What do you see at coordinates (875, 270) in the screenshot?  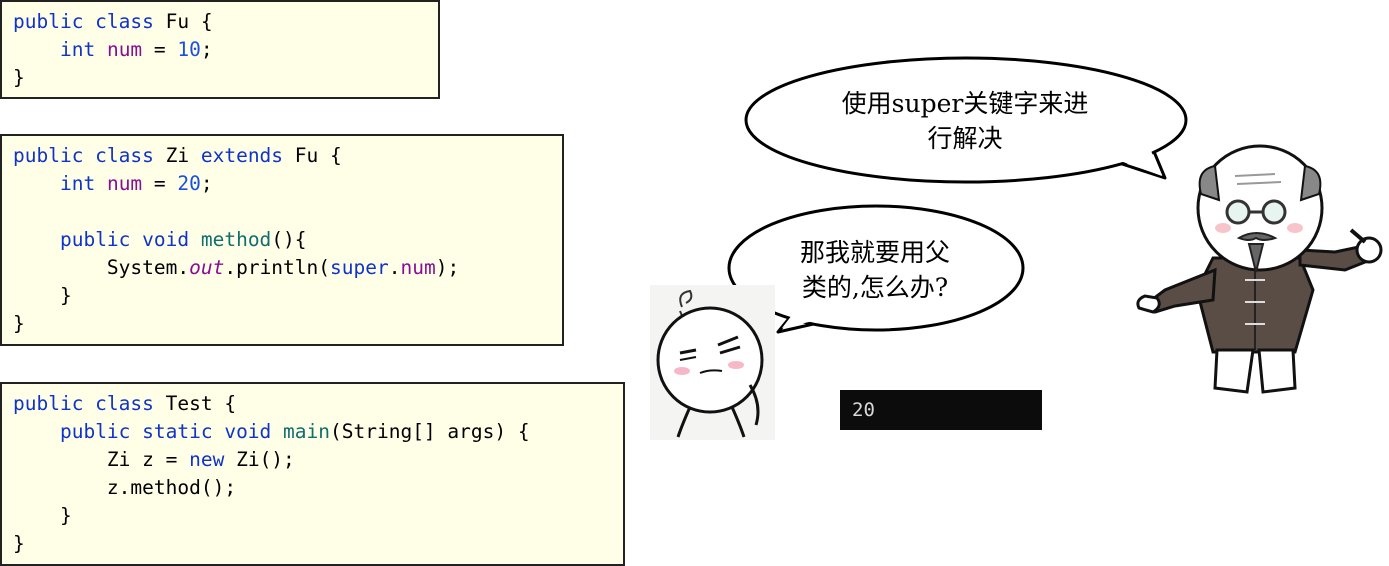 I see `student-bubble-text: 那我就要用父 类的,怎么办?` at bounding box center [875, 270].